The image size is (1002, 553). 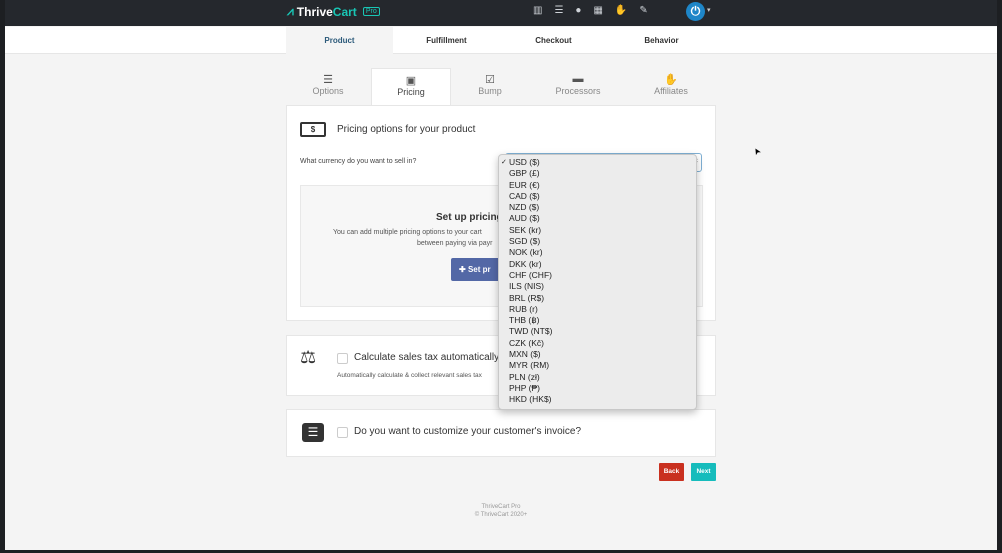 I want to click on currency-option: PLN (zł), so click(x=597, y=377).